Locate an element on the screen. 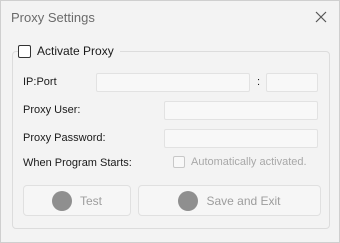  test-button-label: Test is located at coordinates (90, 200).